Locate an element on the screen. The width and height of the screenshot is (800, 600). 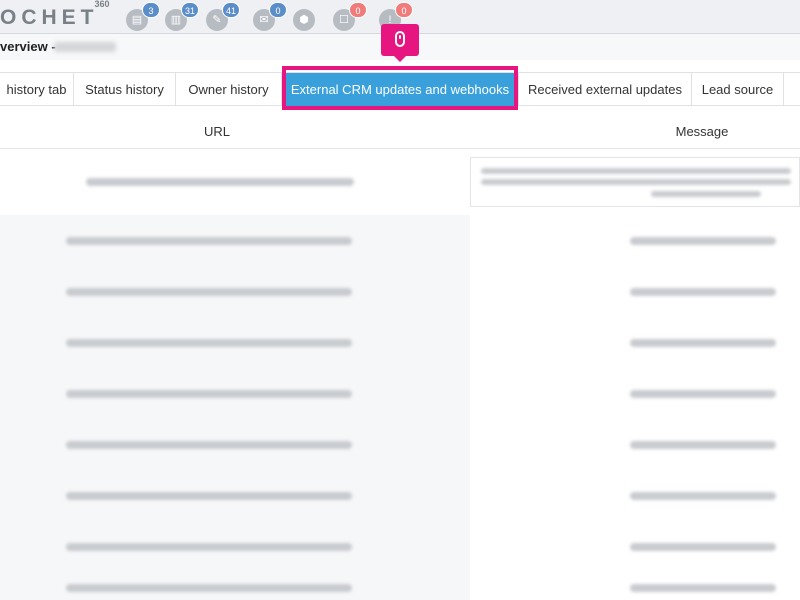
box-icon: ⬢ is located at coordinates (304, 20).